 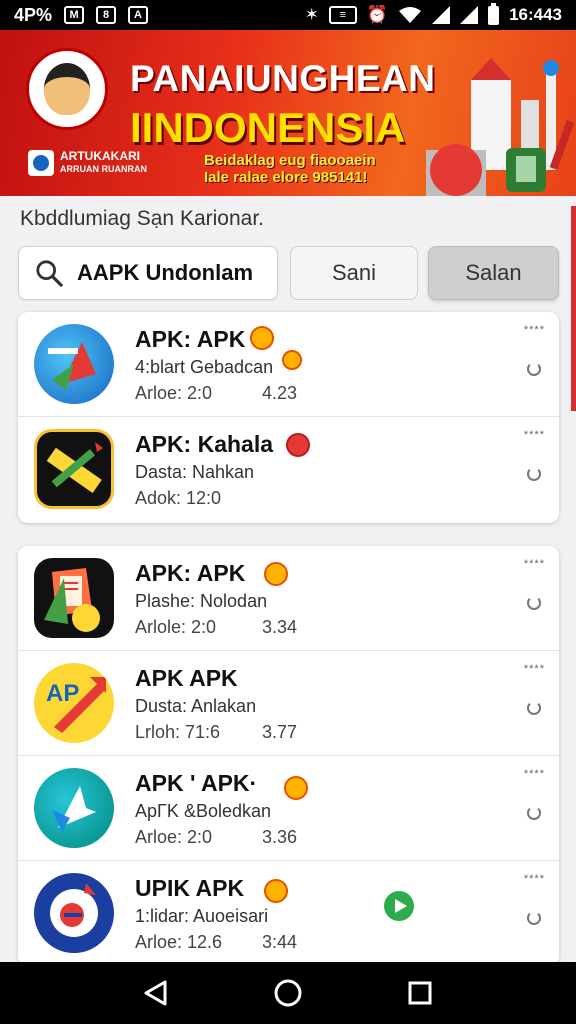 I want to click on notification-icon: A, so click(x=138, y=15).